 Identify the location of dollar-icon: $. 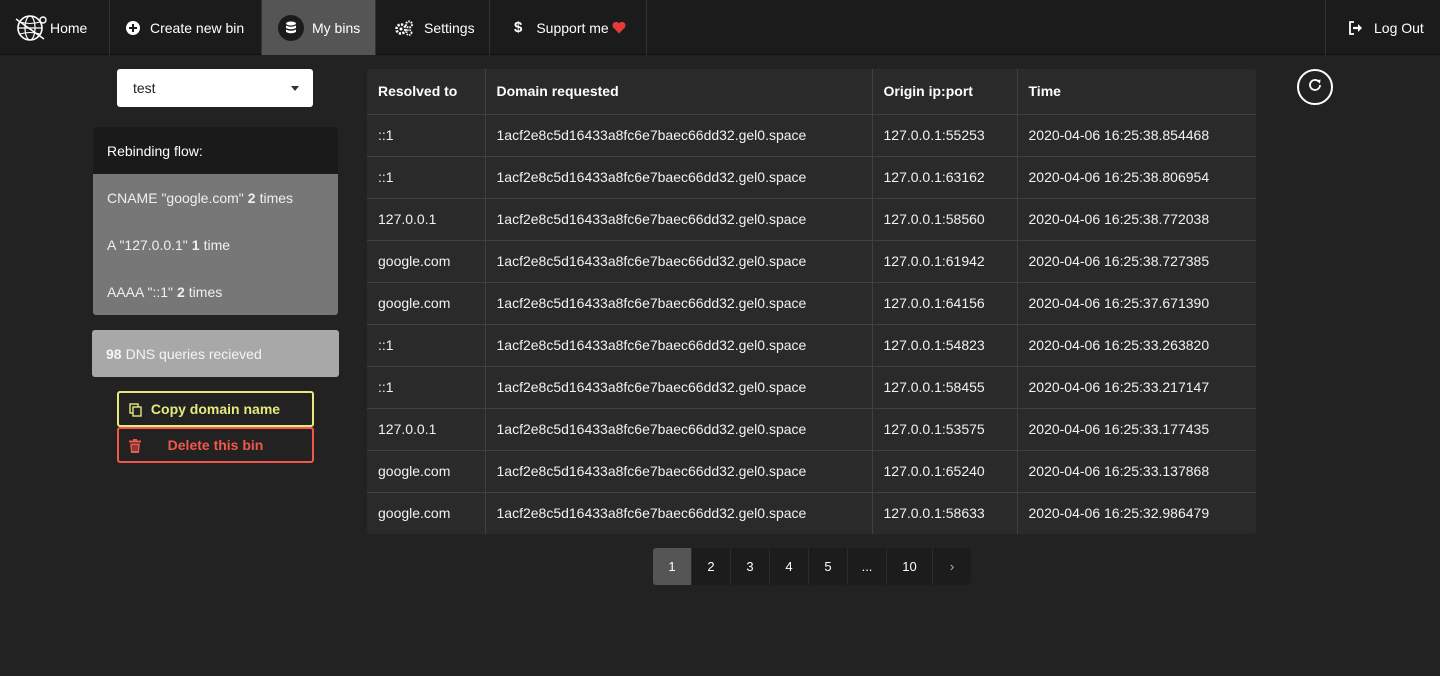
(518, 27).